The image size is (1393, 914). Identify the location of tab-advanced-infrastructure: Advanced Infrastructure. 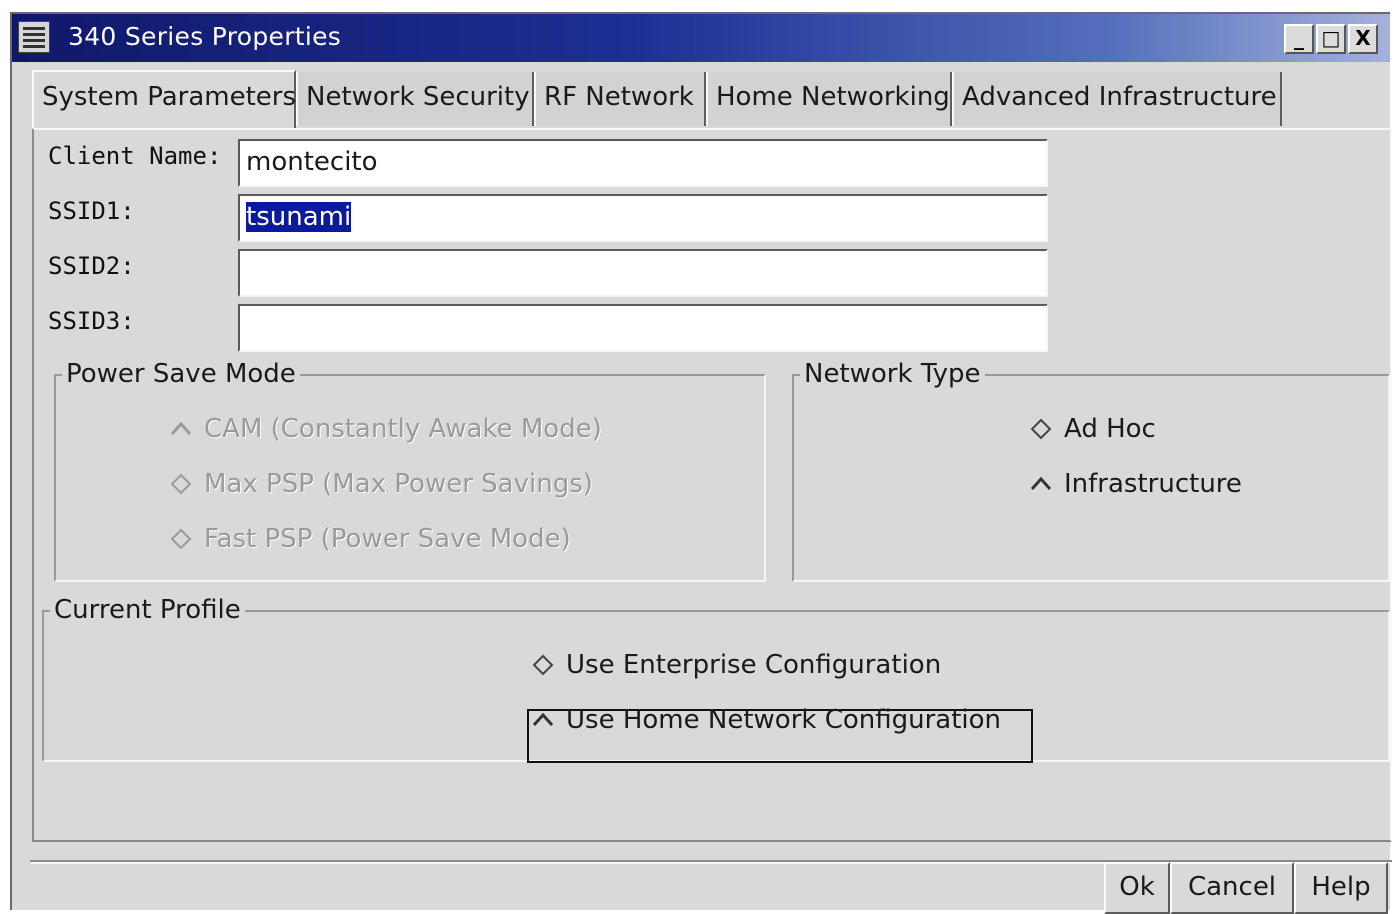
(1117, 99).